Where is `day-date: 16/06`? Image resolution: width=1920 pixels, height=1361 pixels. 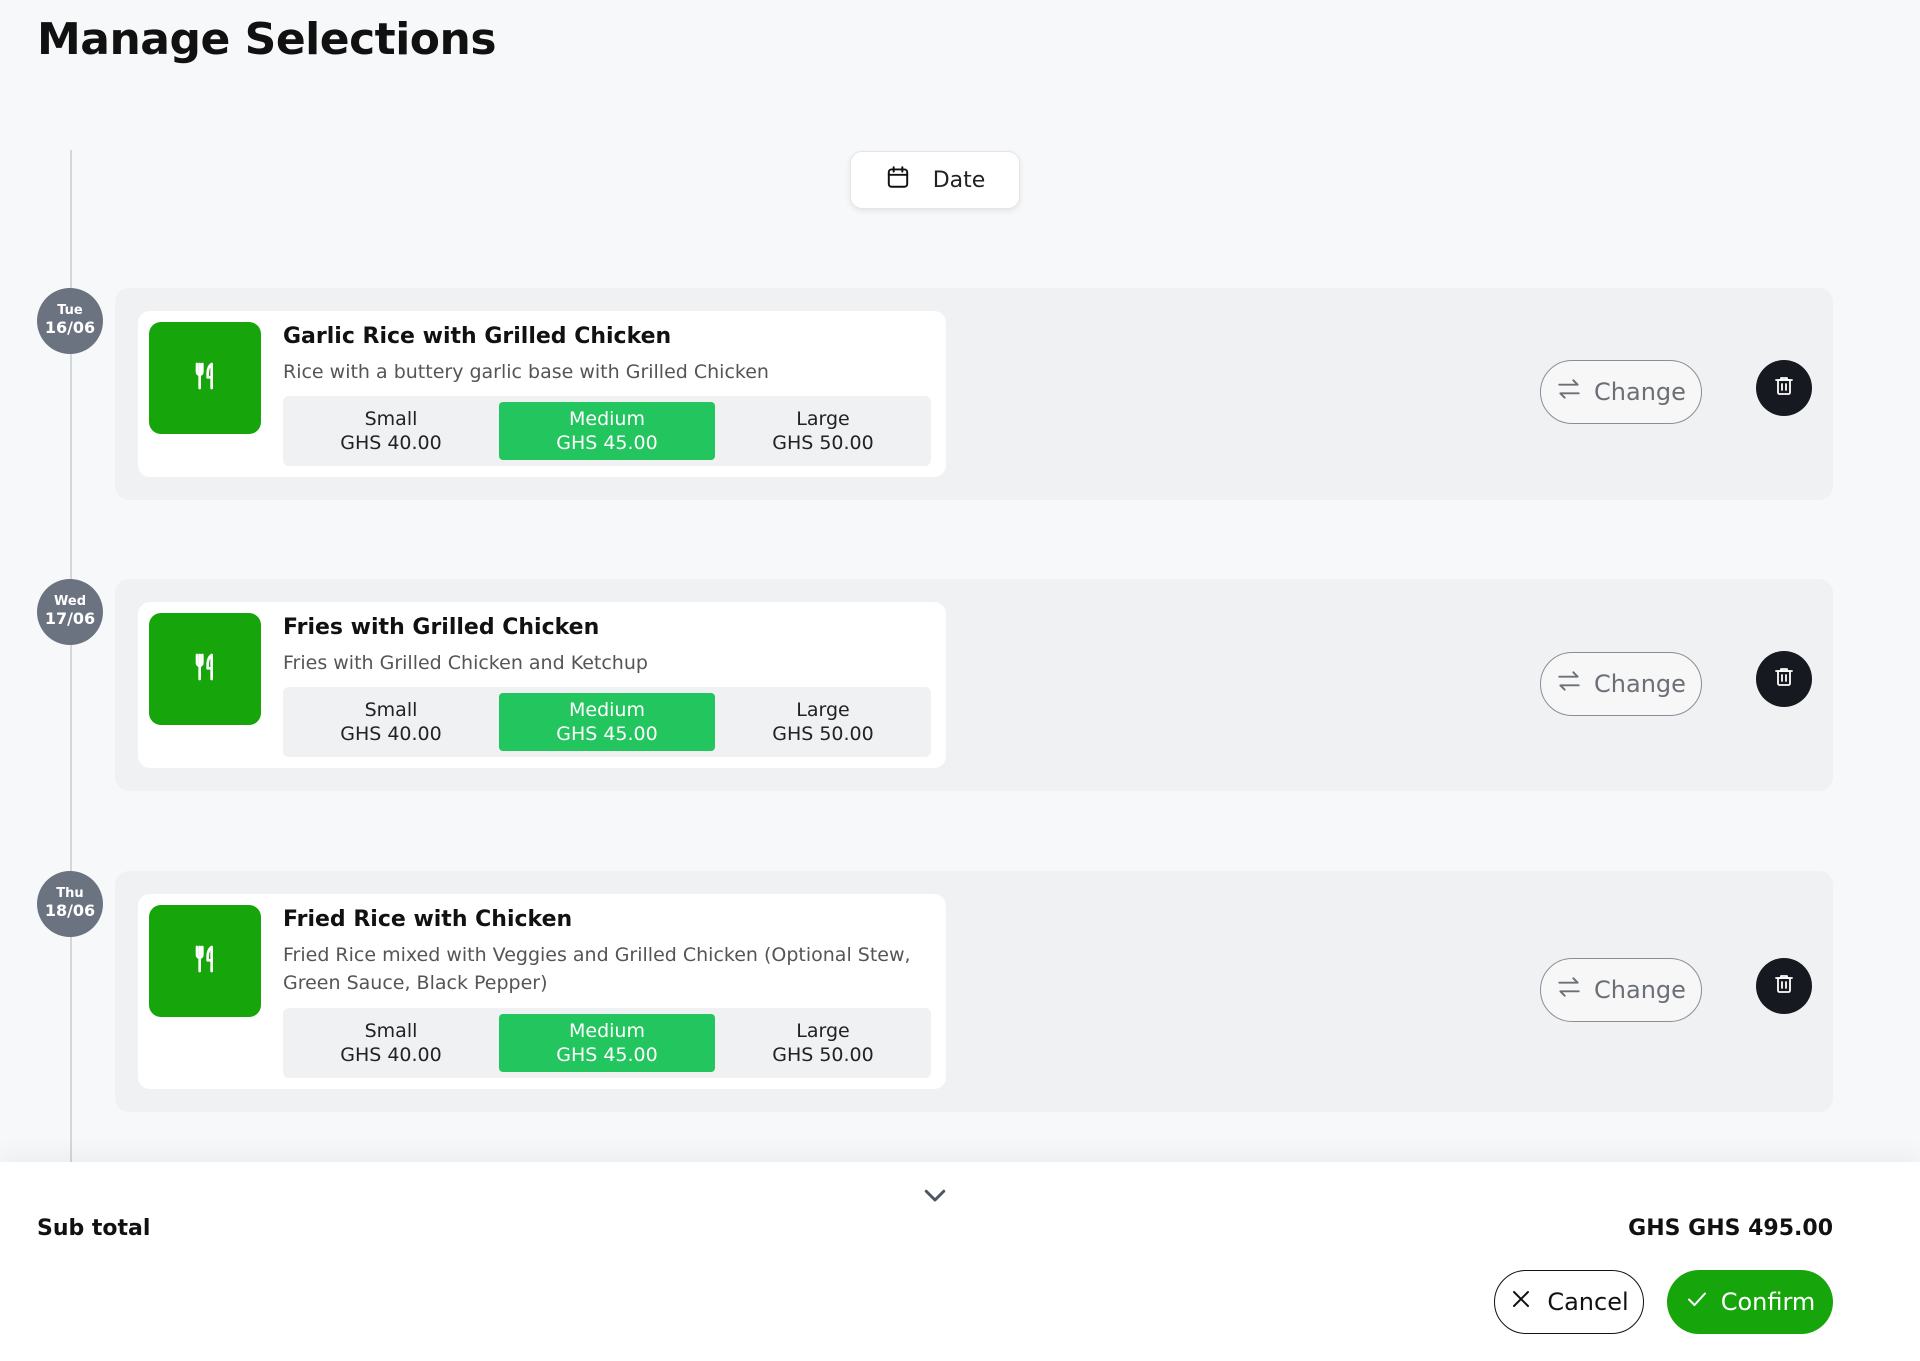 day-date: 16/06 is located at coordinates (70, 328).